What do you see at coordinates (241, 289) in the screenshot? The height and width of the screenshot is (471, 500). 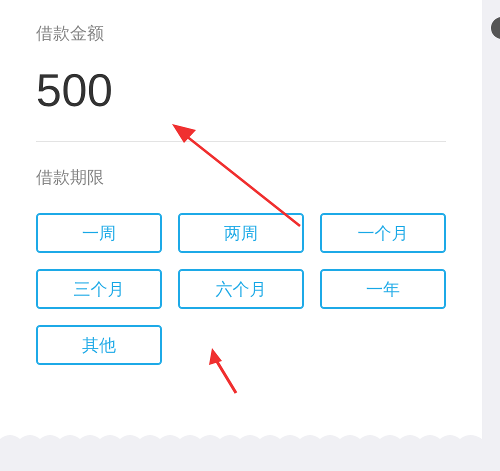 I see `term-option: 六个月` at bounding box center [241, 289].